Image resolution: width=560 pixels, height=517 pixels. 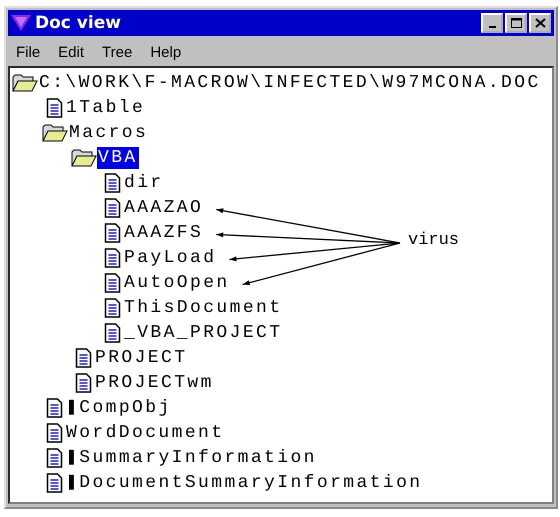 I want to click on menu-item: Tree, so click(x=117, y=52).